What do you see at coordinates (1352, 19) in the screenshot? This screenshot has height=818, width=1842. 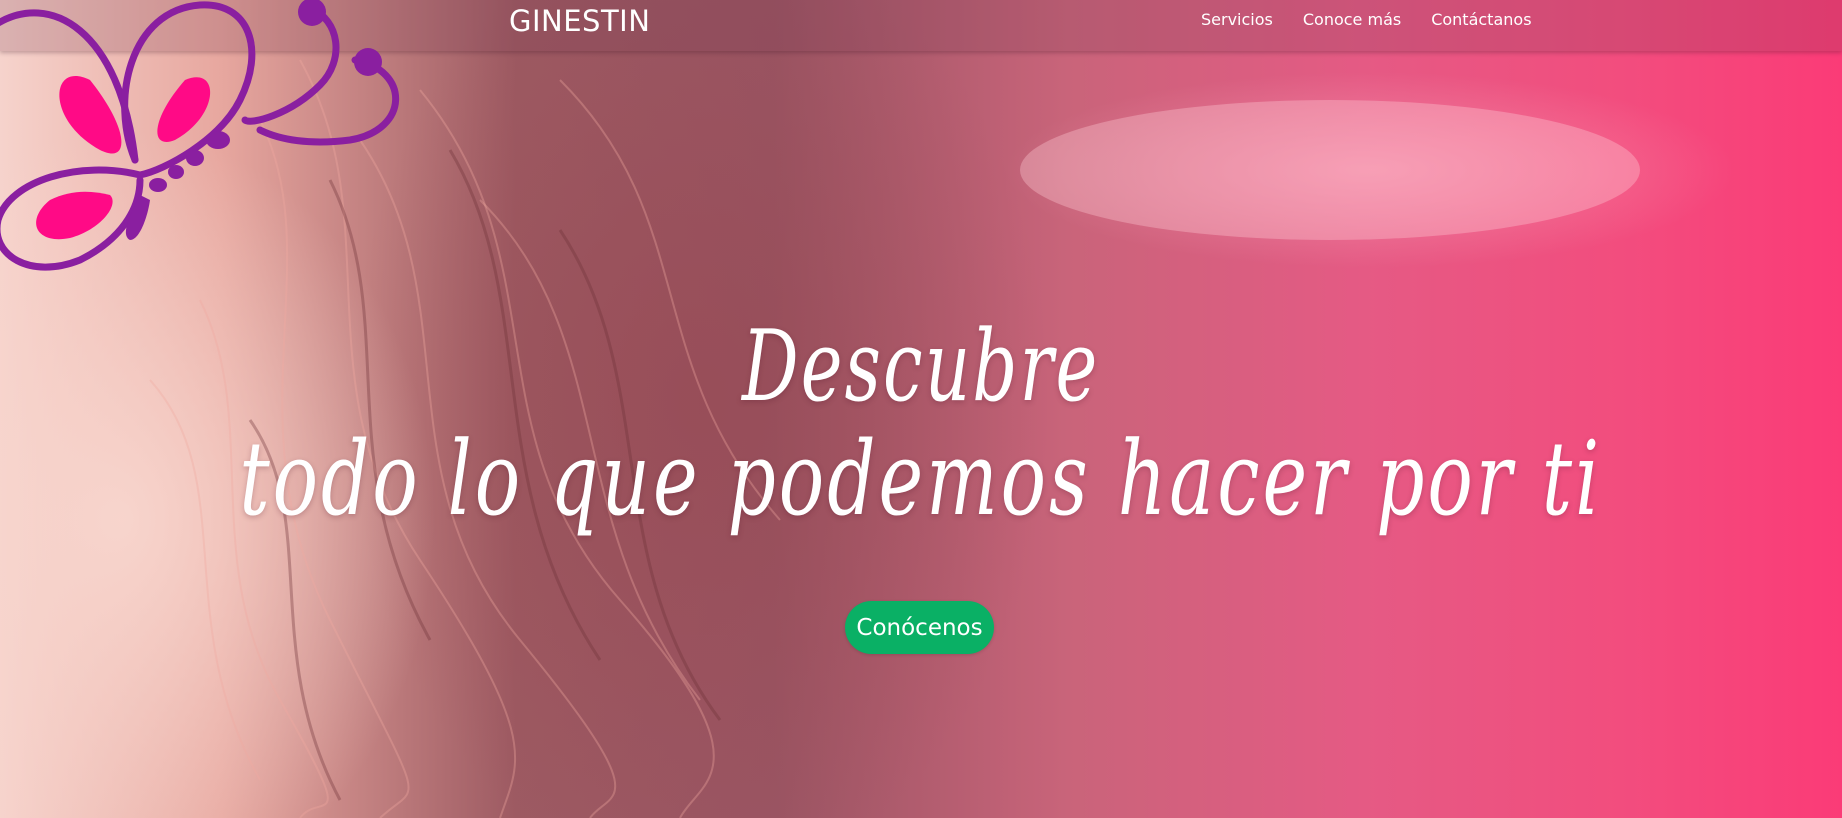 I see `nav-conoce-mas: Conoce más` at bounding box center [1352, 19].